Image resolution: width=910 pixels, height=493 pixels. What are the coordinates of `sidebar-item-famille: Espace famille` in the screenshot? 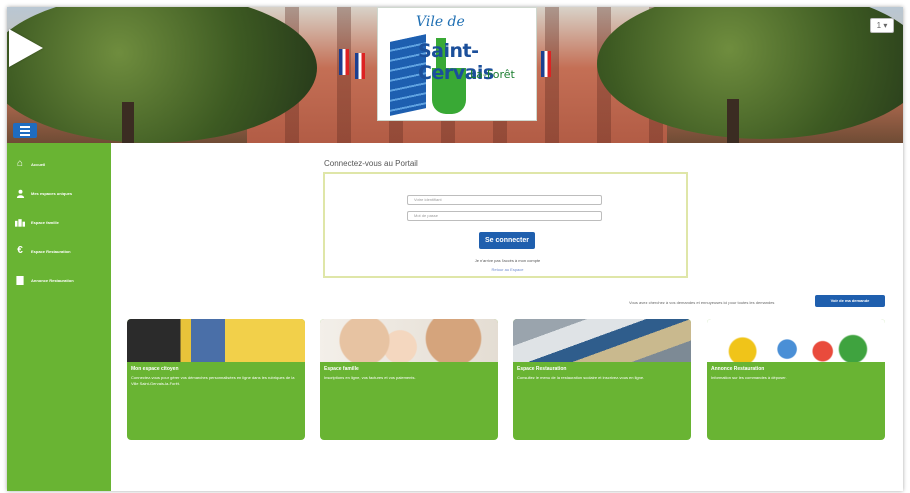 It's located at (37, 222).